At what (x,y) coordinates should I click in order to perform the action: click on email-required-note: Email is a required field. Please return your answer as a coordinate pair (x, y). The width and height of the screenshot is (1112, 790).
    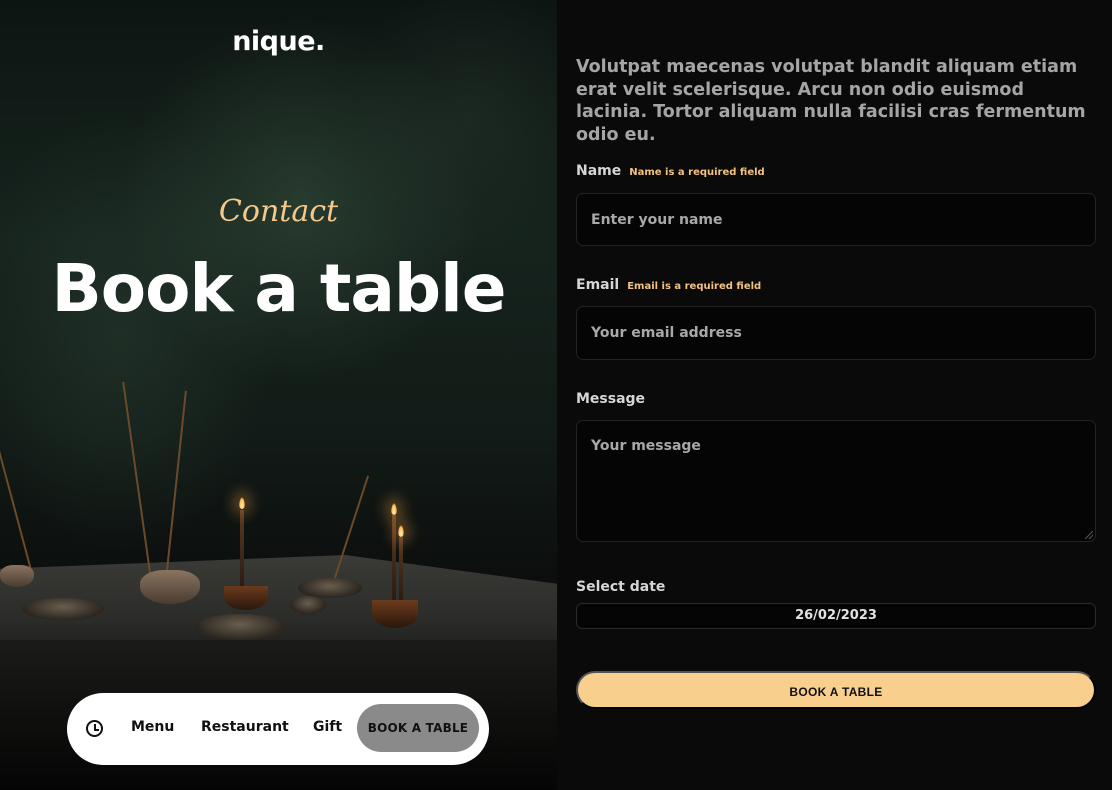
    Looking at the image, I should click on (694, 286).